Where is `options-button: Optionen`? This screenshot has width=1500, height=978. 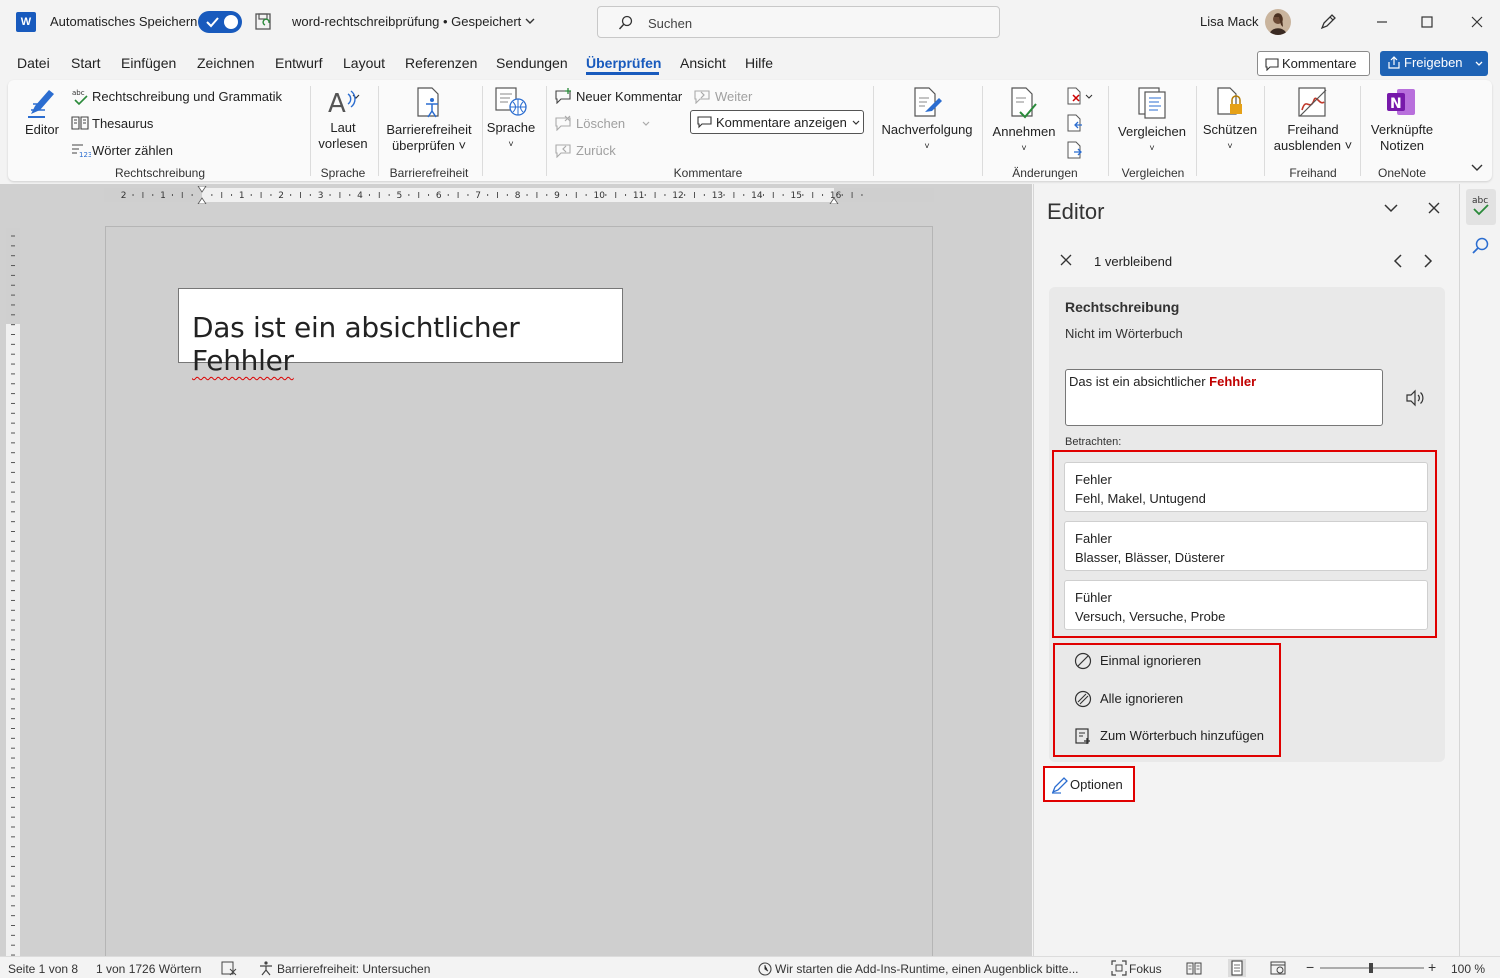 options-button: Optionen is located at coordinates (1089, 784).